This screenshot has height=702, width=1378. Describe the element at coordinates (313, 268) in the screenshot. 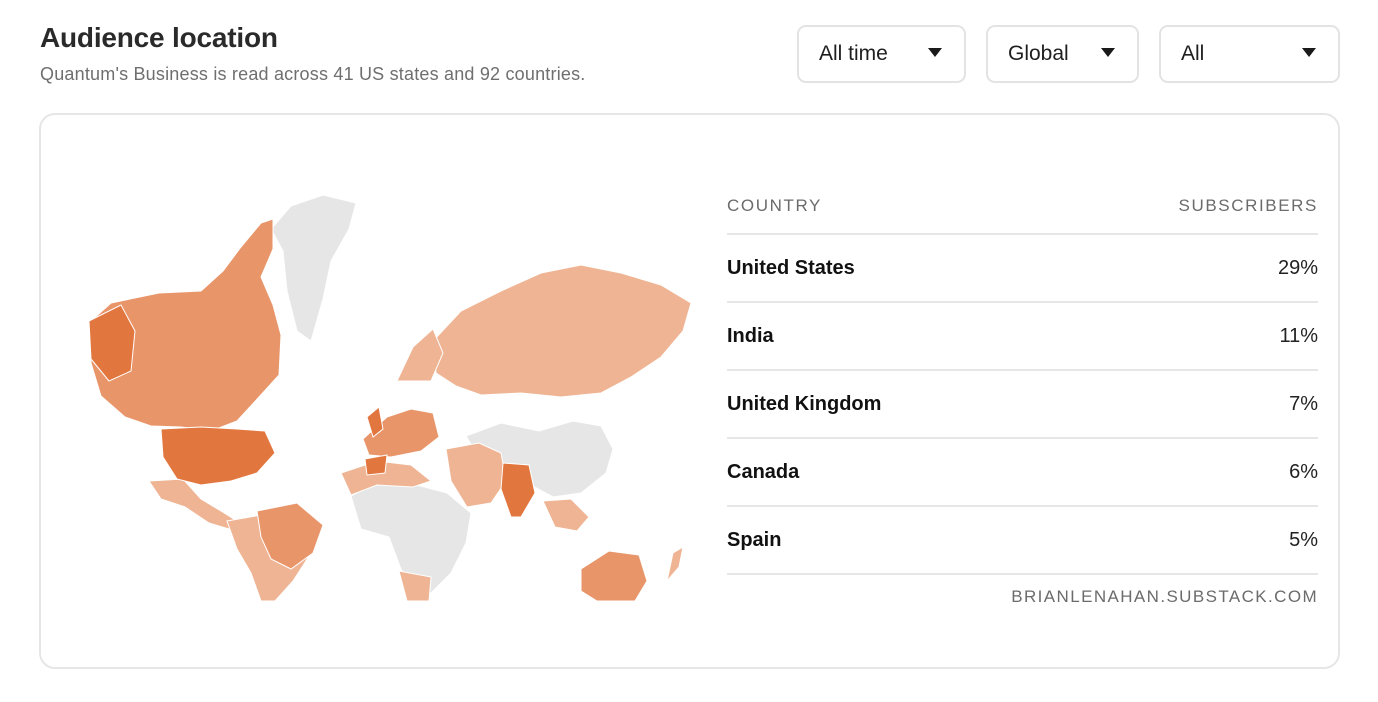

I see `map-greenland` at that location.